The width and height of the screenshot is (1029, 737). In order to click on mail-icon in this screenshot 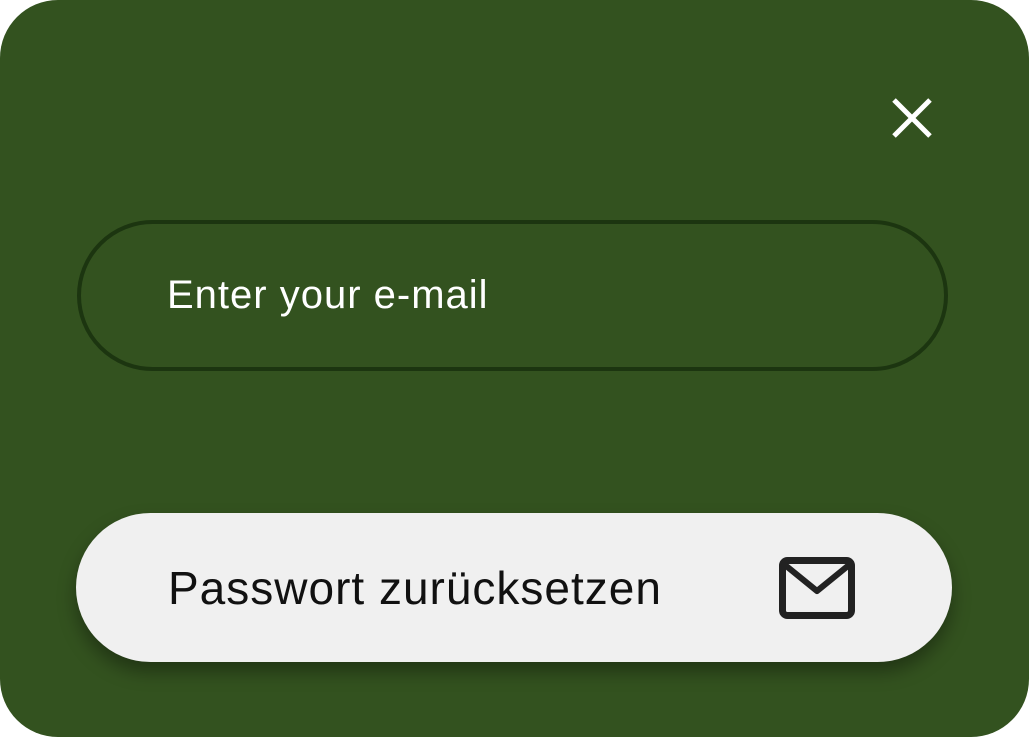, I will do `click(817, 588)`.